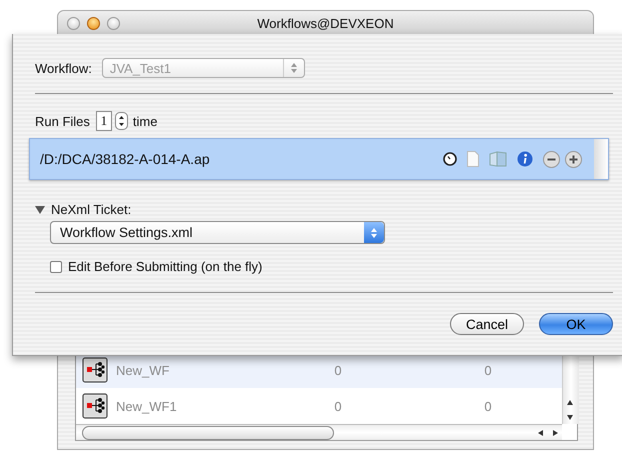  Describe the element at coordinates (142, 370) in the screenshot. I see `workflow-name: New_WF` at that location.